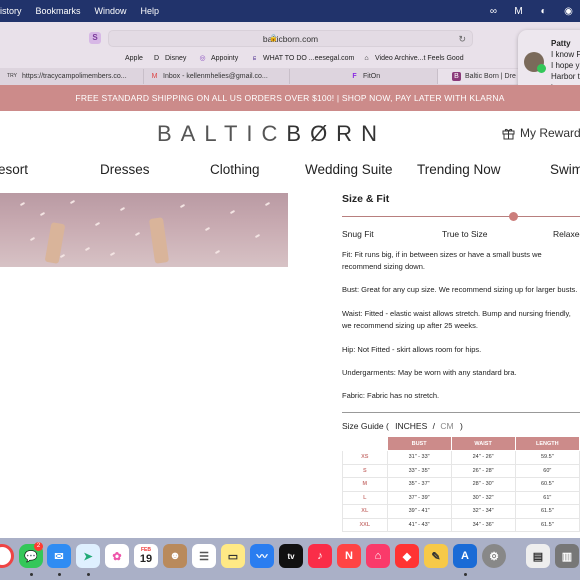 The width and height of the screenshot is (580, 580). I want to click on size-cell: XL, so click(365, 511).